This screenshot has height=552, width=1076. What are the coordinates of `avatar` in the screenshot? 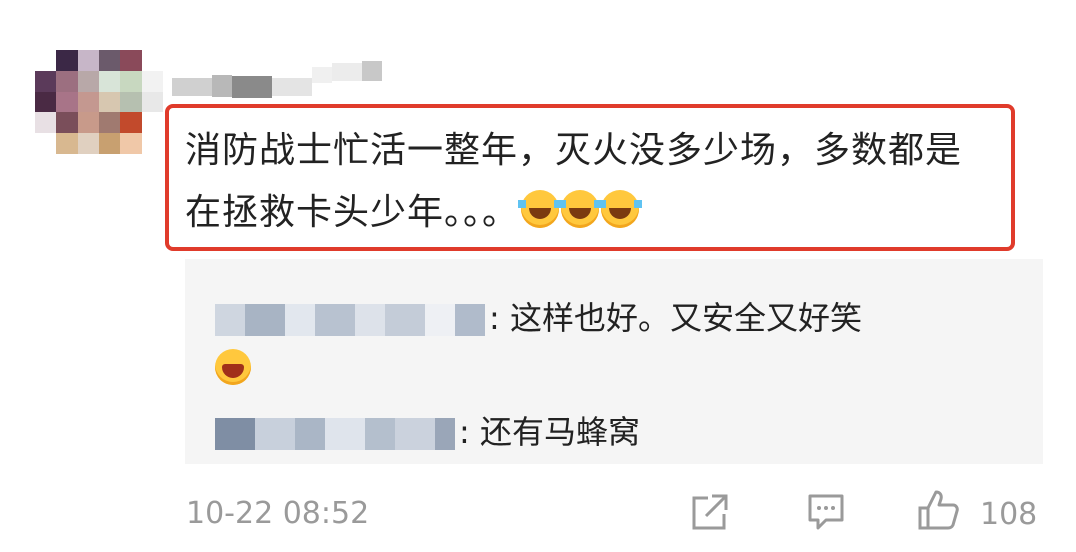 It's located at (99, 102).